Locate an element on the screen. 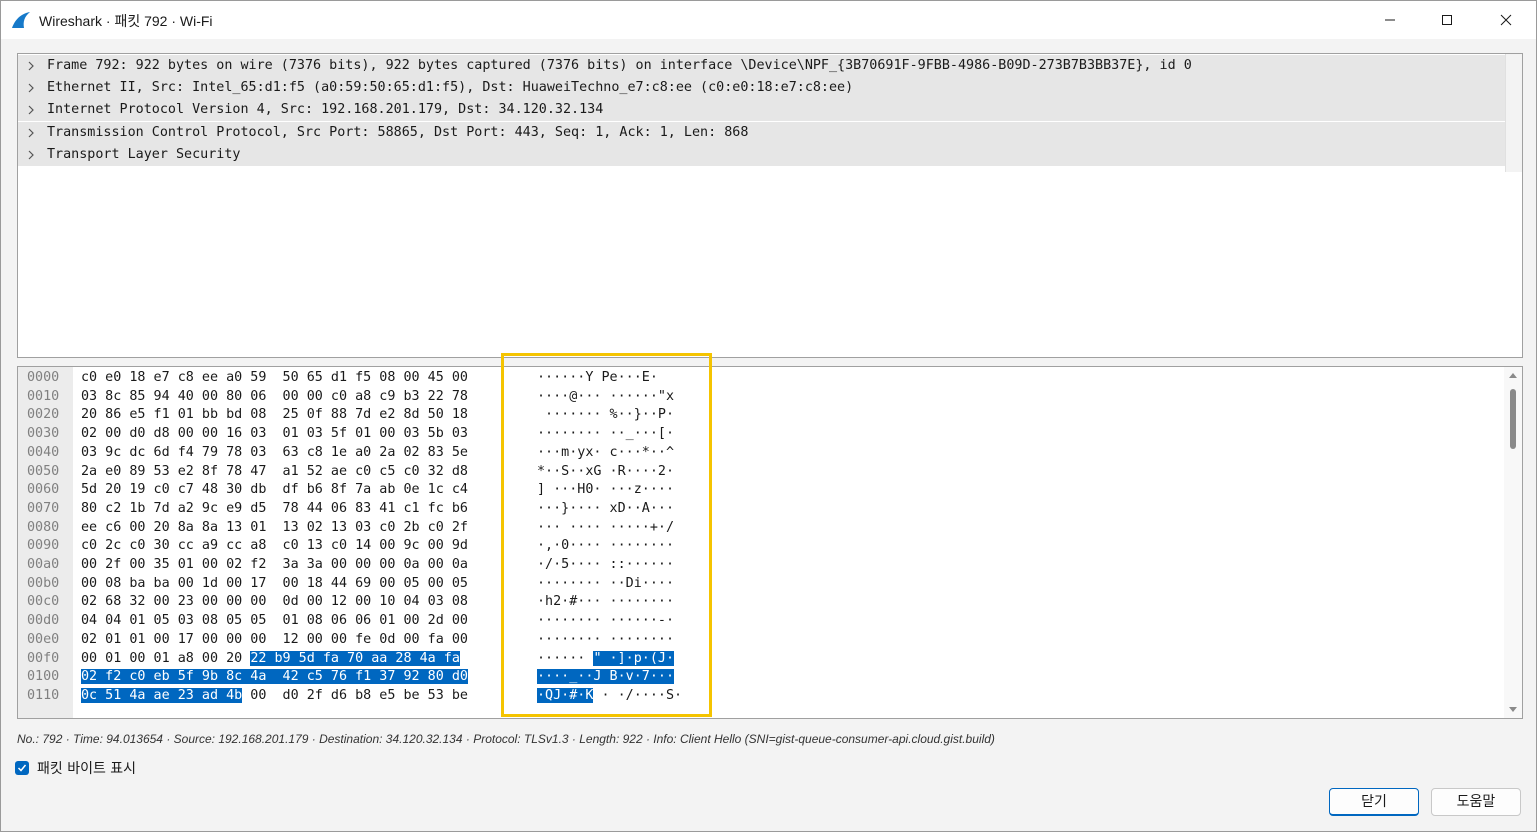 This screenshot has width=1537, height=832. hex-offset: 00f0 is located at coordinates (43, 658).